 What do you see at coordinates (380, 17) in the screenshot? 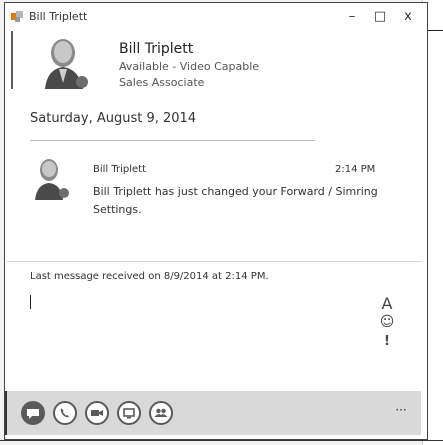
I see `maximize-button: □` at bounding box center [380, 17].